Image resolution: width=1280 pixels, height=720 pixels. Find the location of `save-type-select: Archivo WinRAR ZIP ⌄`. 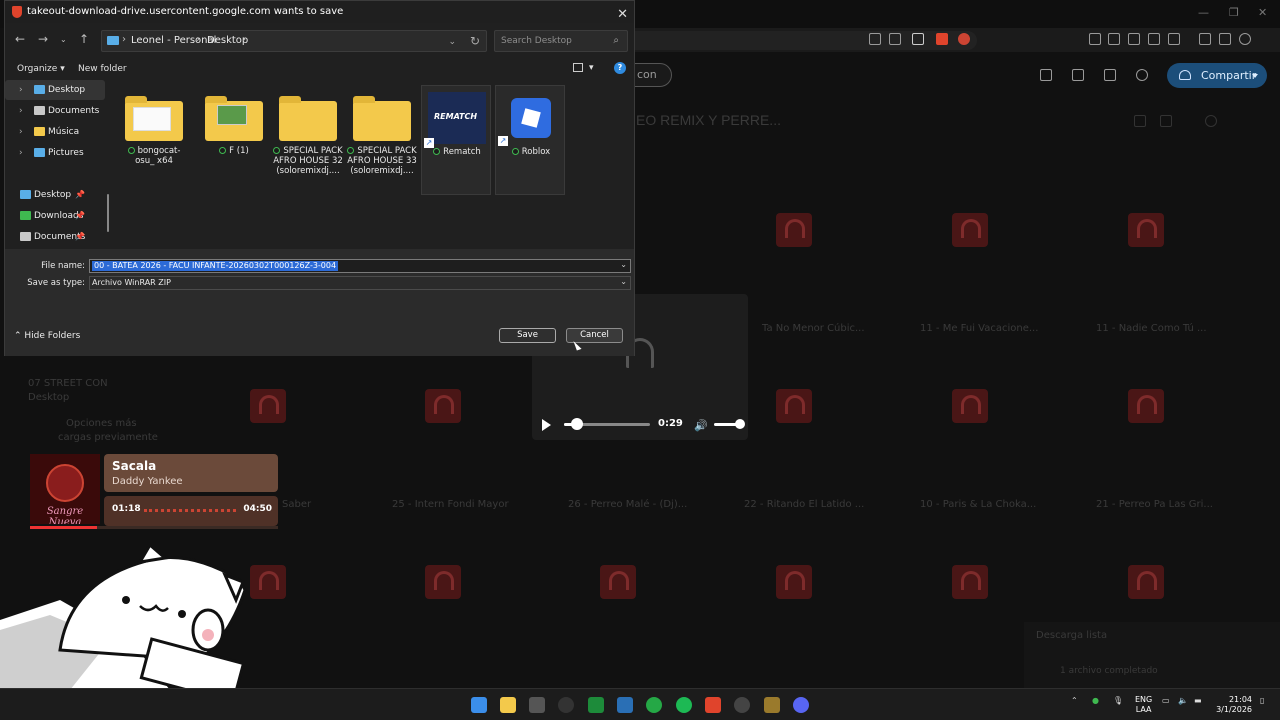

save-type-select: Archivo WinRAR ZIP ⌄ is located at coordinates (360, 283).